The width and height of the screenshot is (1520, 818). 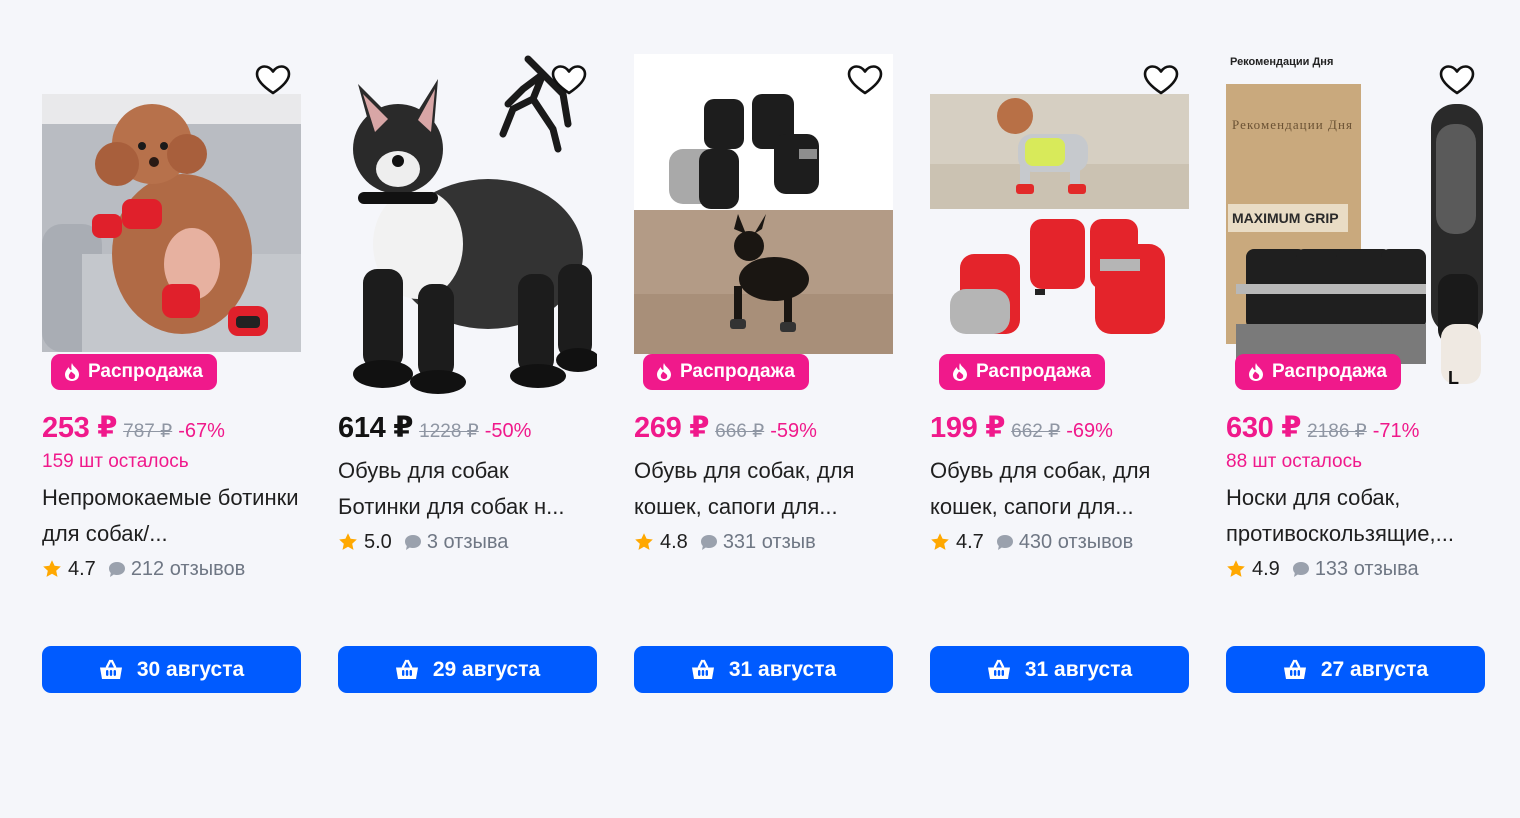 What do you see at coordinates (190, 669) in the screenshot?
I see `delivery-date: 30 августа` at bounding box center [190, 669].